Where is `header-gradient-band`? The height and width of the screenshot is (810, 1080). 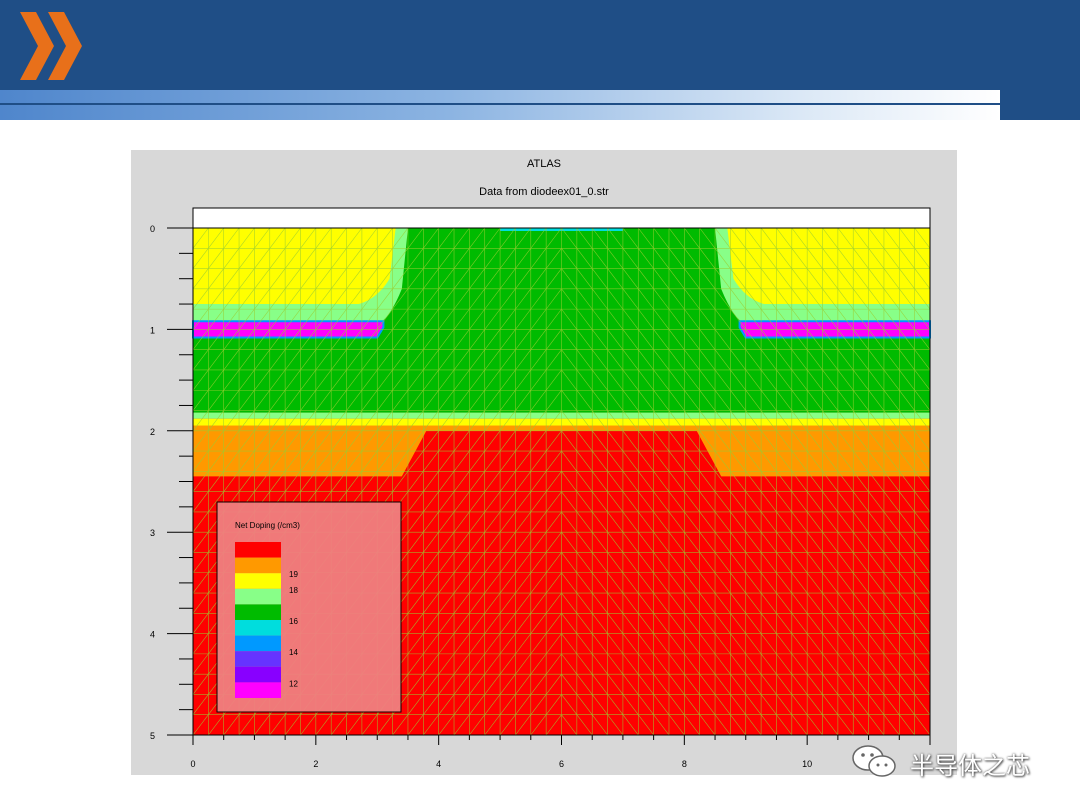
header-gradient-band is located at coordinates (500, 105).